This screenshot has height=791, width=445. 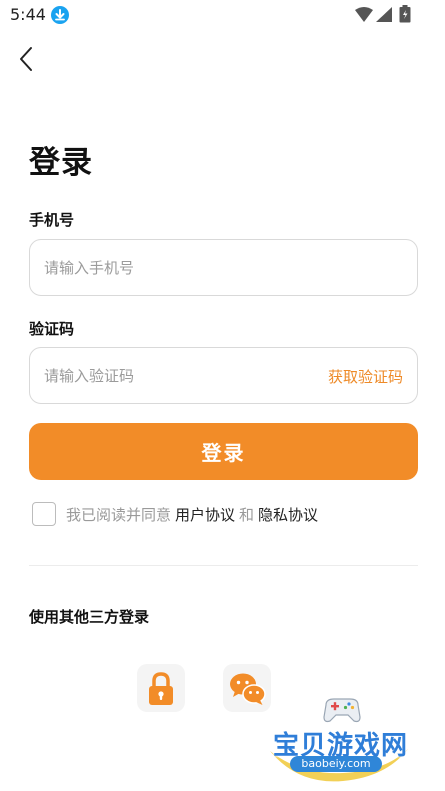 What do you see at coordinates (384, 16) in the screenshot?
I see `signal-icon` at bounding box center [384, 16].